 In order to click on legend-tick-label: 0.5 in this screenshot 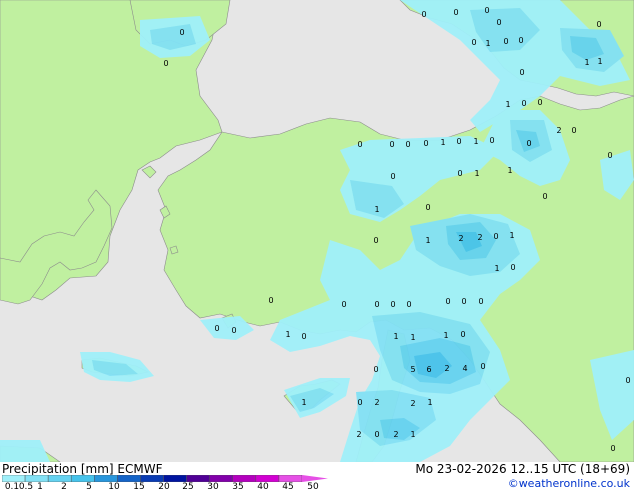, I will do `click(26, 487)`.